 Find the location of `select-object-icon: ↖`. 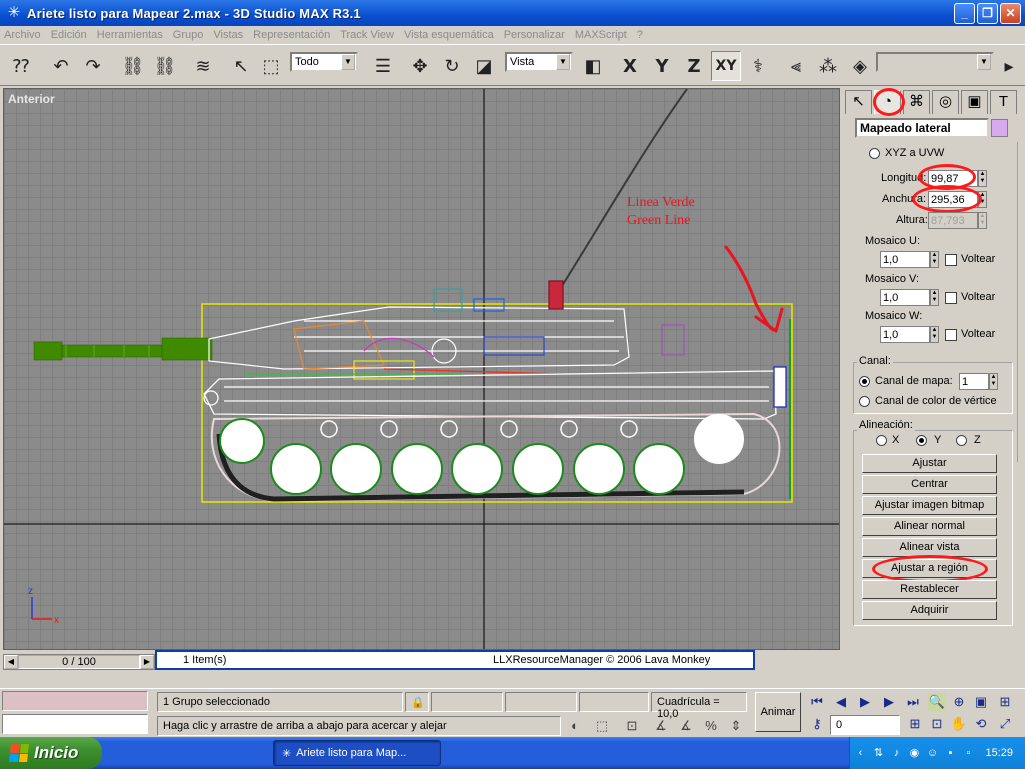

select-object-icon: ↖ is located at coordinates (241, 66).